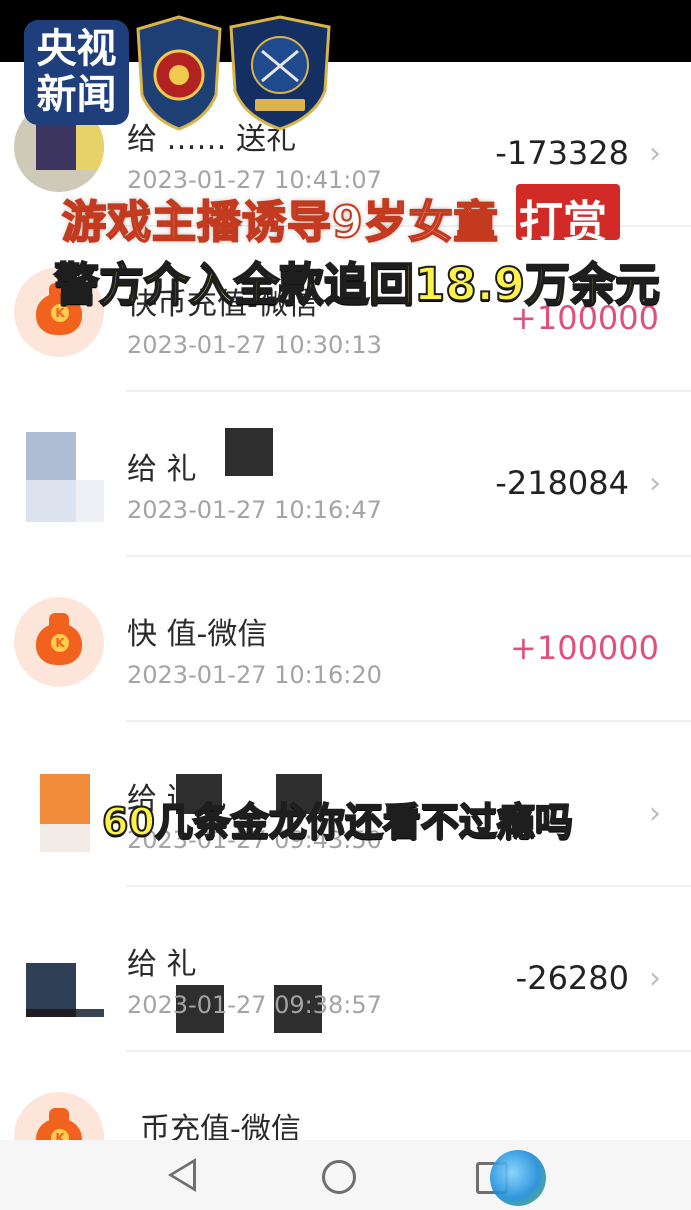 The image size is (691, 1210). I want to click on transaction-amount: -26280, so click(572, 978).